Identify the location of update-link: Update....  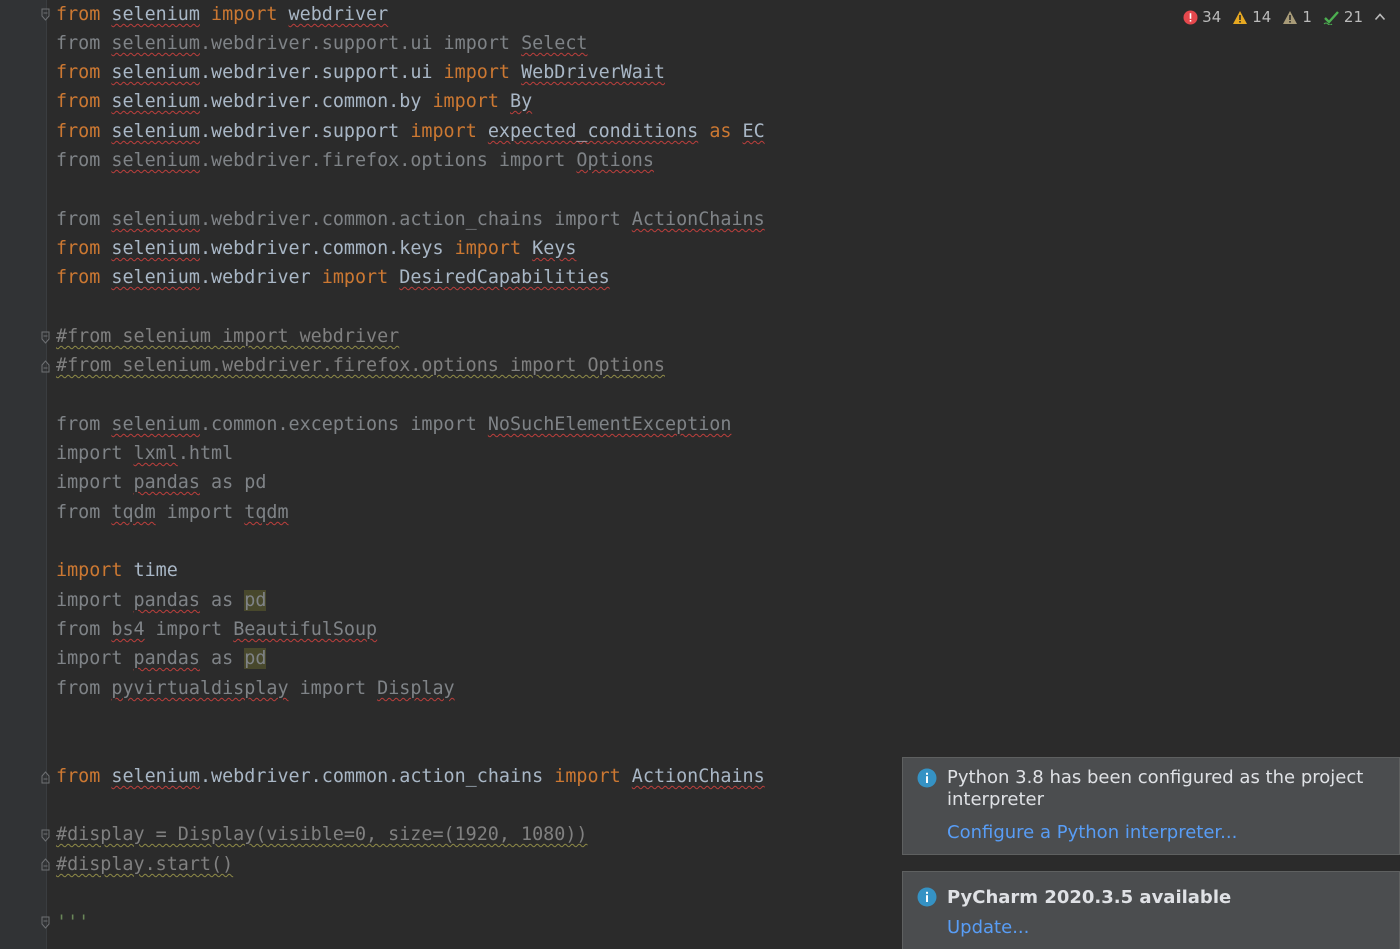
(988, 928).